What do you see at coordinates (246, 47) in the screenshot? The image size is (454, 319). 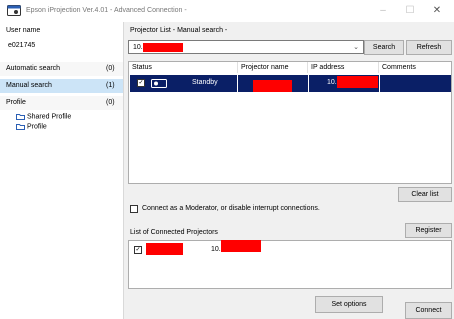 I see `search-address-combo: 10. ⌄` at bounding box center [246, 47].